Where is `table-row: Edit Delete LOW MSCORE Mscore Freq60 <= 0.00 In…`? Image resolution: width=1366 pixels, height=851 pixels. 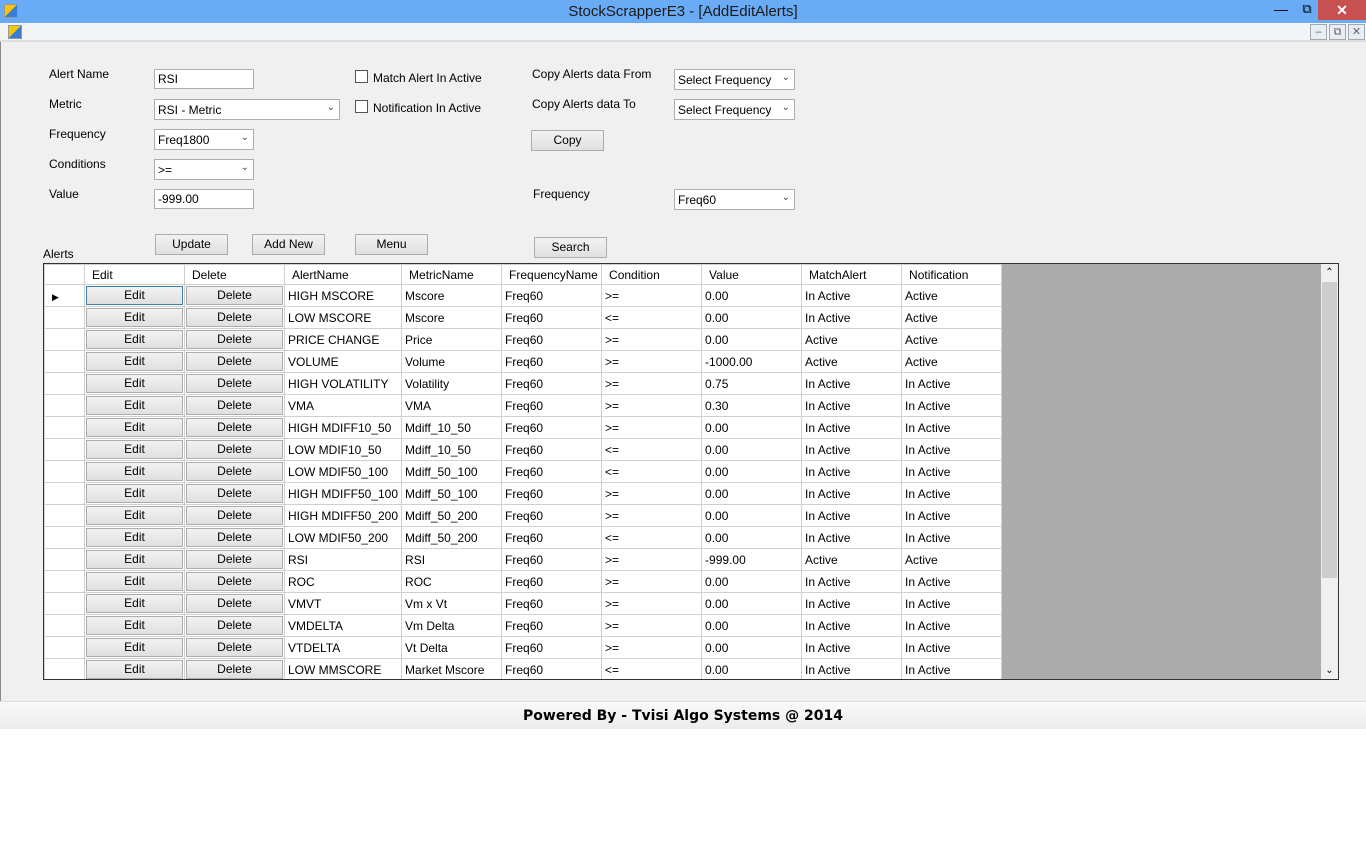 table-row: Edit Delete LOW MSCORE Mscore Freq60 <= 0.00 In… is located at coordinates (523, 317).